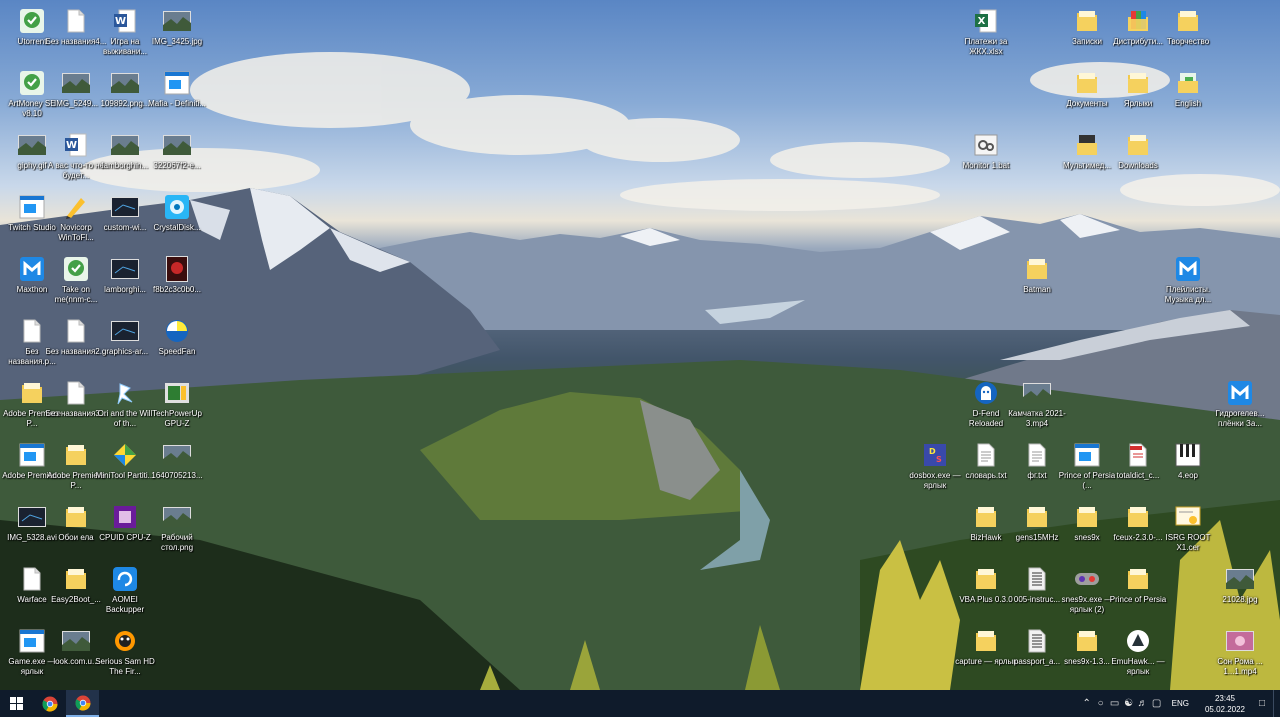  I want to click on cert-icon, so click(1188, 517).